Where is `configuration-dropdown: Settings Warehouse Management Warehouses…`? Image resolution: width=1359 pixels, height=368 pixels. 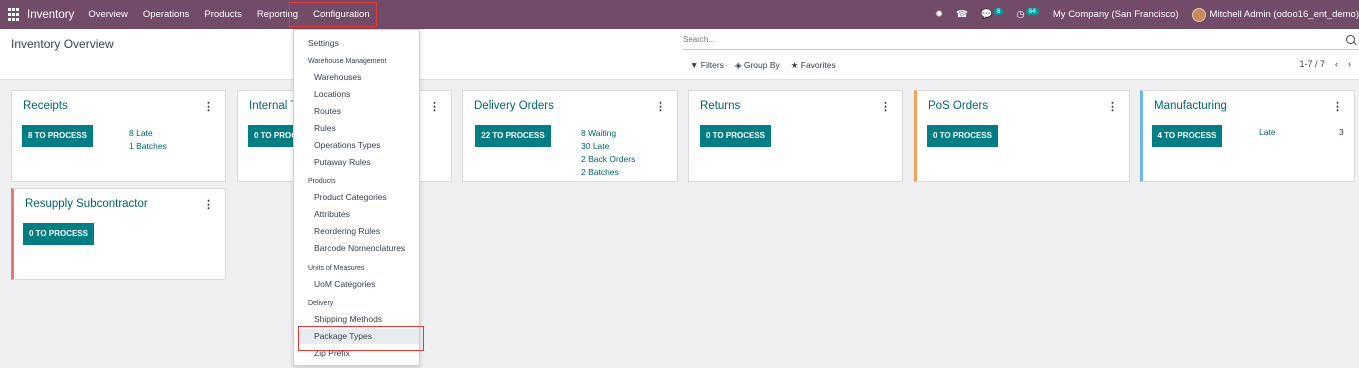 configuration-dropdown: Settings Warehouse Management Warehouses… is located at coordinates (356, 197).